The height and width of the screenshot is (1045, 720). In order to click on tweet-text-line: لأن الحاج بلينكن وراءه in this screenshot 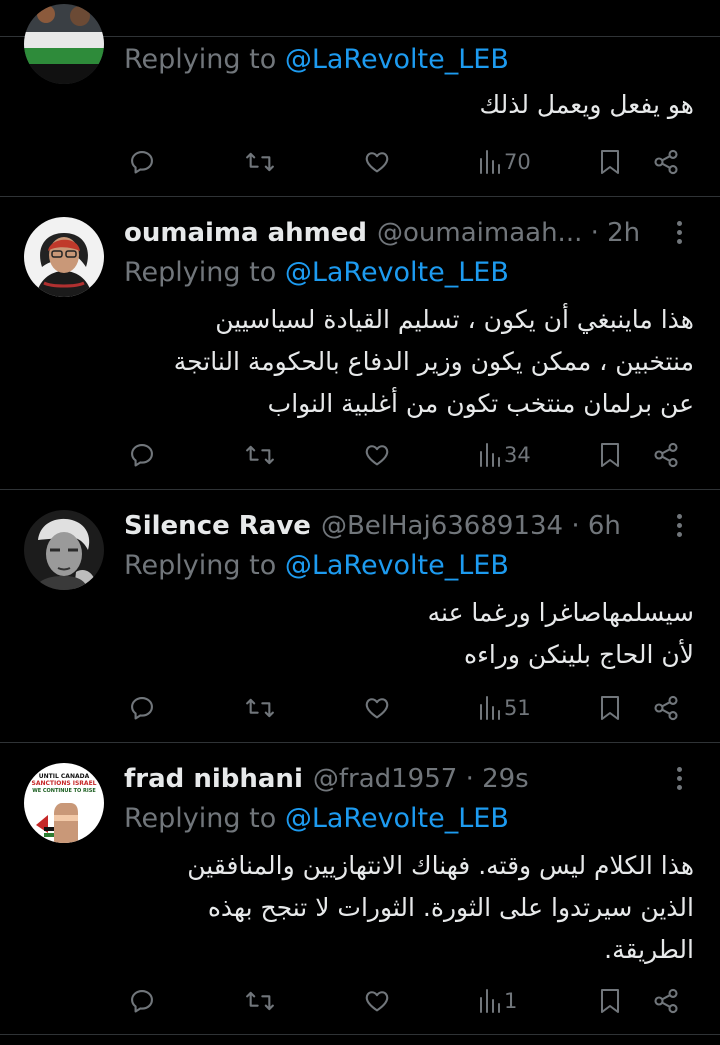, I will do `click(578, 654)`.